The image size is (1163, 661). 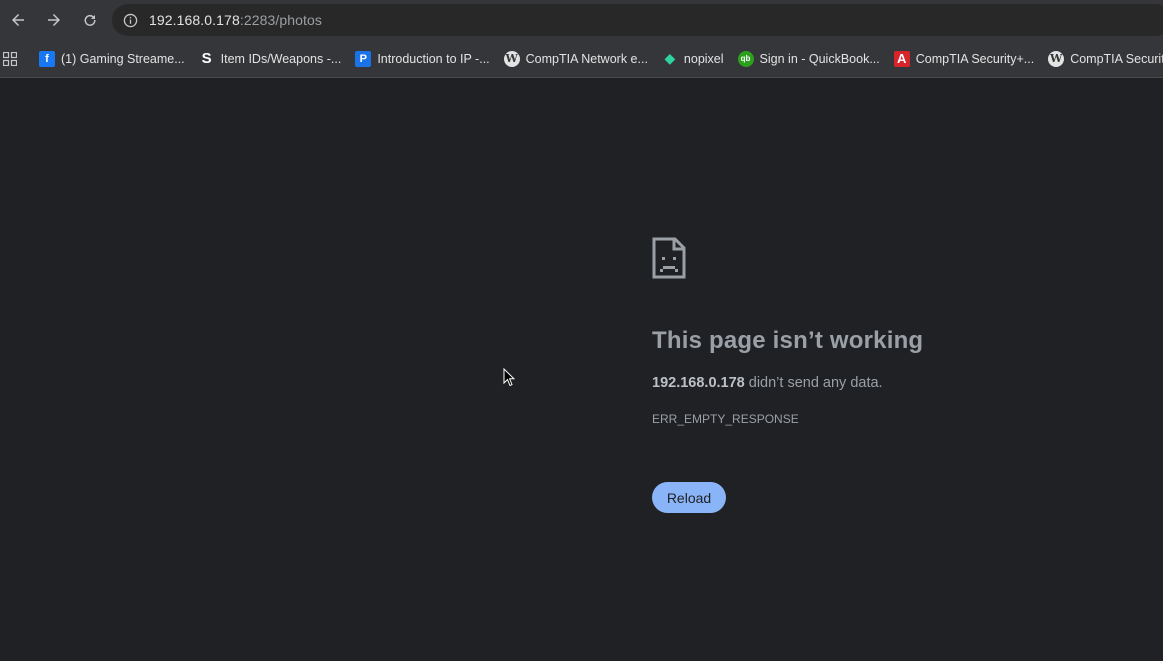 I want to click on bookmark-label: CompTIA Security, so click(x=1116, y=58).